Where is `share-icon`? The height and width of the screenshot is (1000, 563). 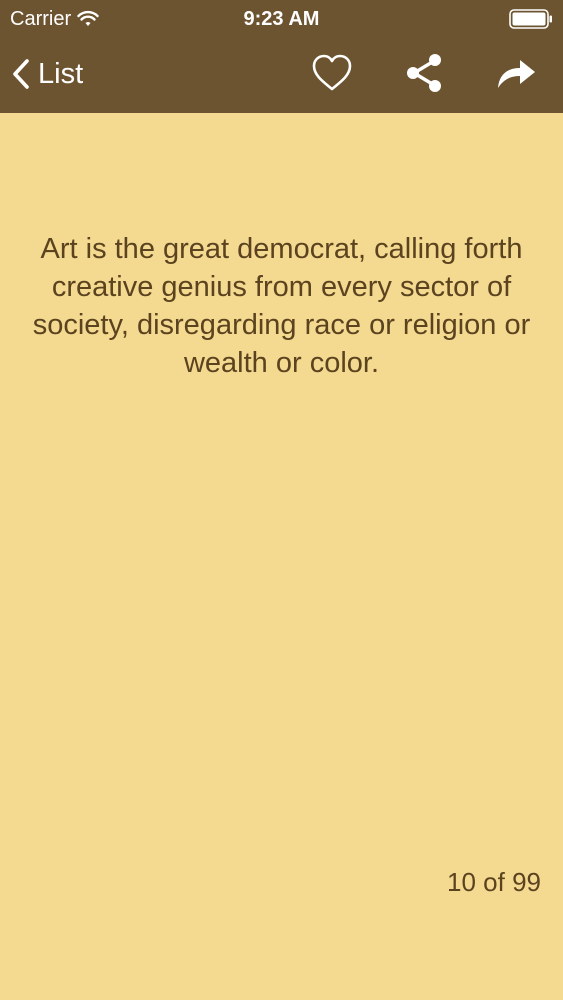 share-icon is located at coordinates (424, 75).